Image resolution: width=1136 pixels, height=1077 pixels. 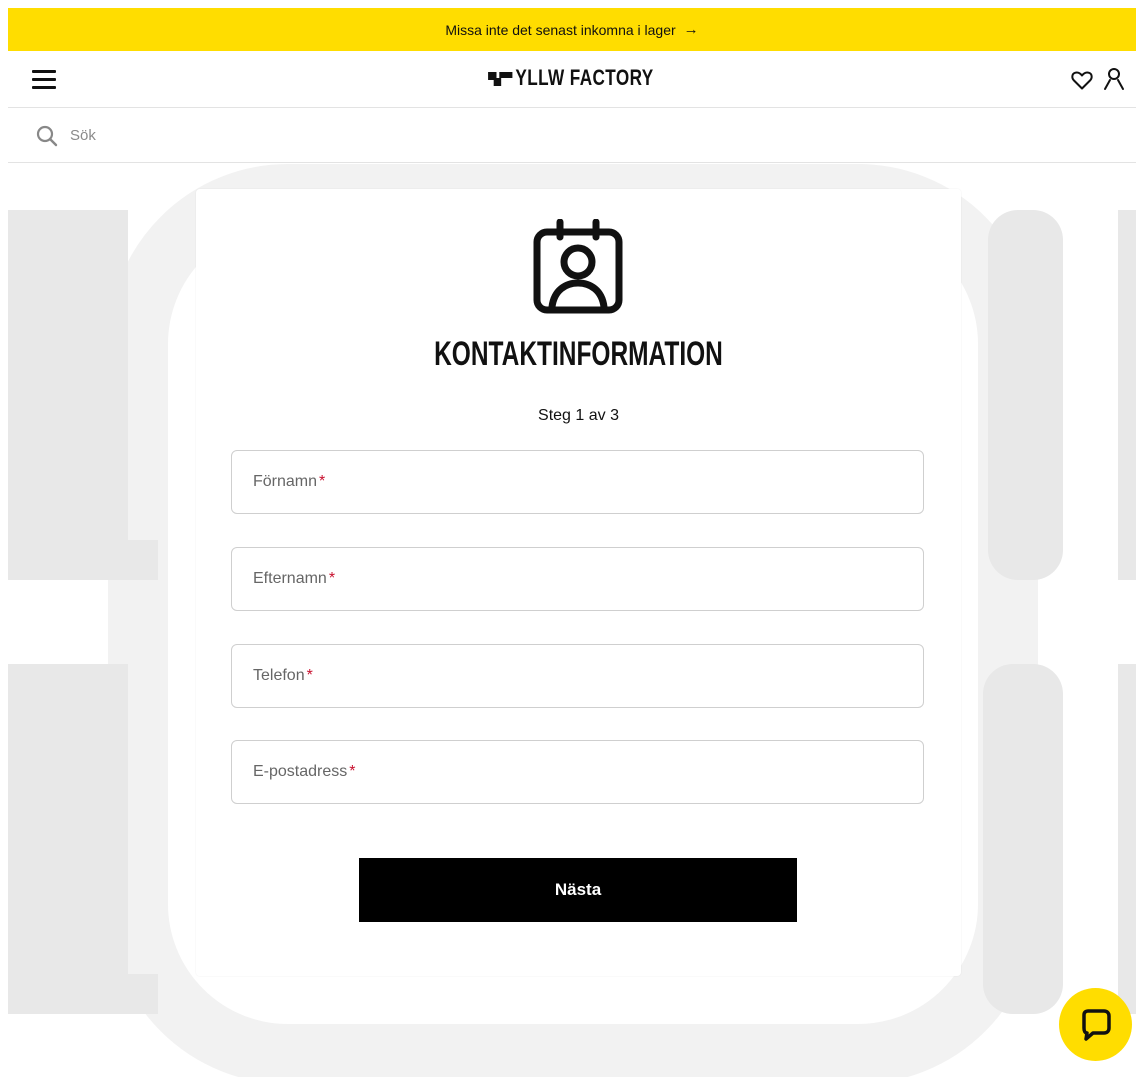 What do you see at coordinates (300, 771) in the screenshot?
I see `field-label: E-postadress` at bounding box center [300, 771].